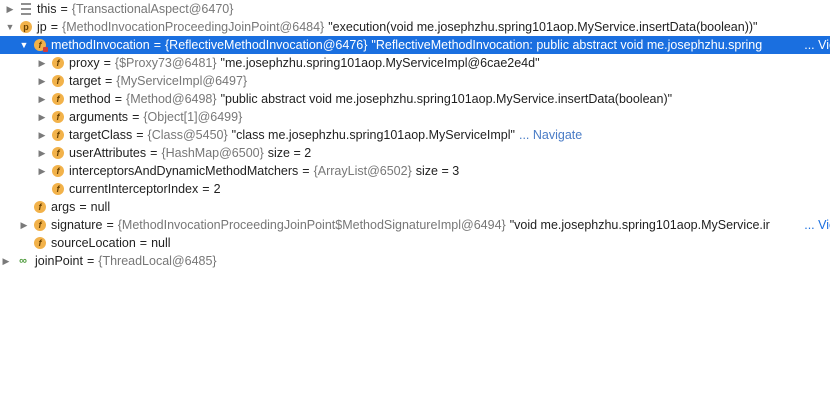 Image resolution: width=830 pixels, height=400 pixels. Describe the element at coordinates (85, 81) in the screenshot. I see `var-name: target` at that location.